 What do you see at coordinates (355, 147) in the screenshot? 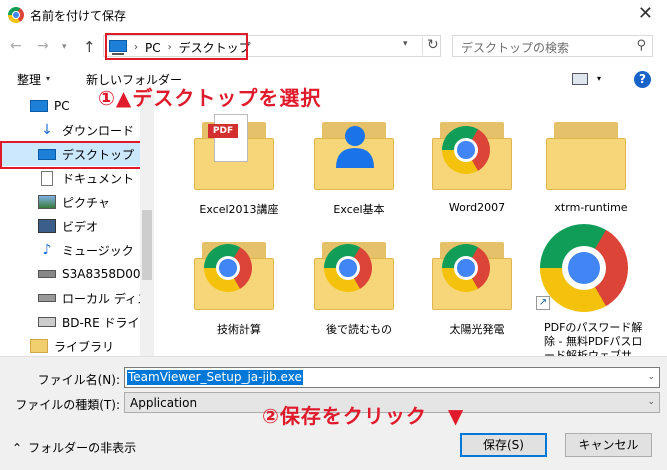
I see `user-icon` at bounding box center [355, 147].